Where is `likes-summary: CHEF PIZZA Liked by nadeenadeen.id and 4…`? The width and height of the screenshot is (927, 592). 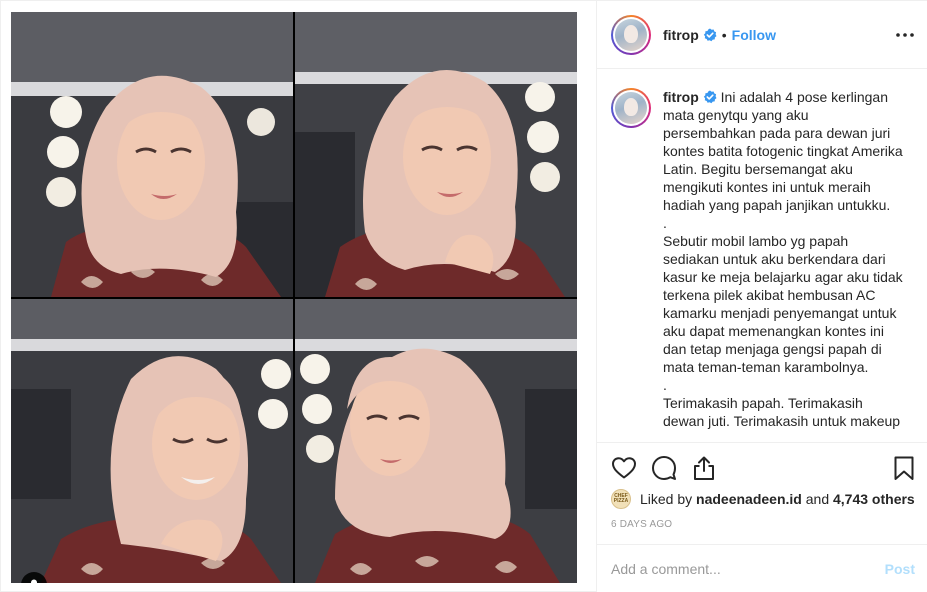
likes-summary: CHEF PIZZA Liked by nadeenadeen.id and 4… is located at coordinates (763, 499).